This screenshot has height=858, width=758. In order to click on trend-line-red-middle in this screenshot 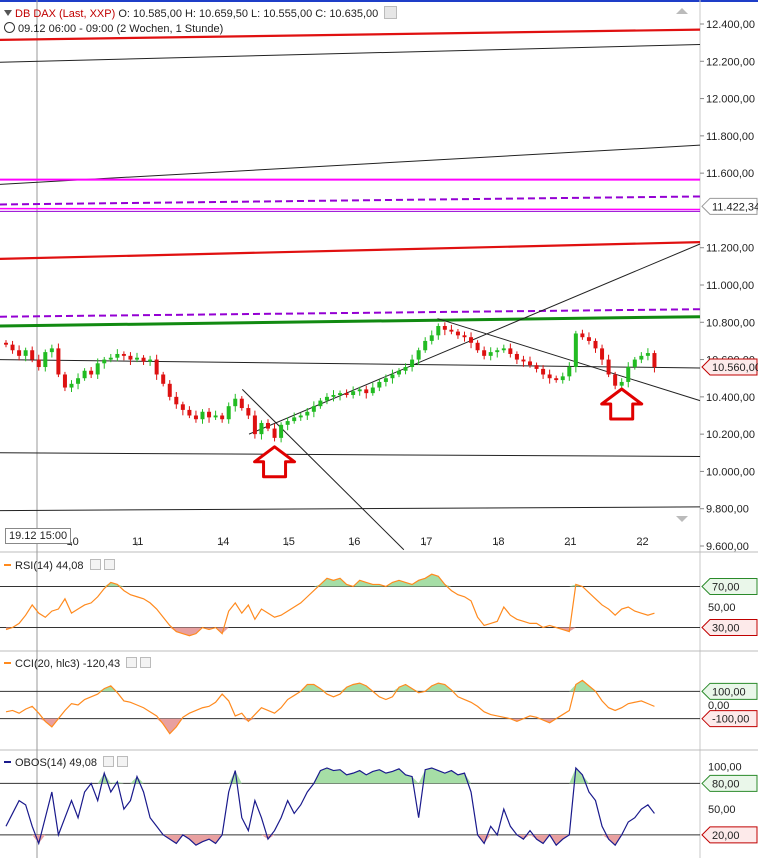, I will do `click(350, 250)`.